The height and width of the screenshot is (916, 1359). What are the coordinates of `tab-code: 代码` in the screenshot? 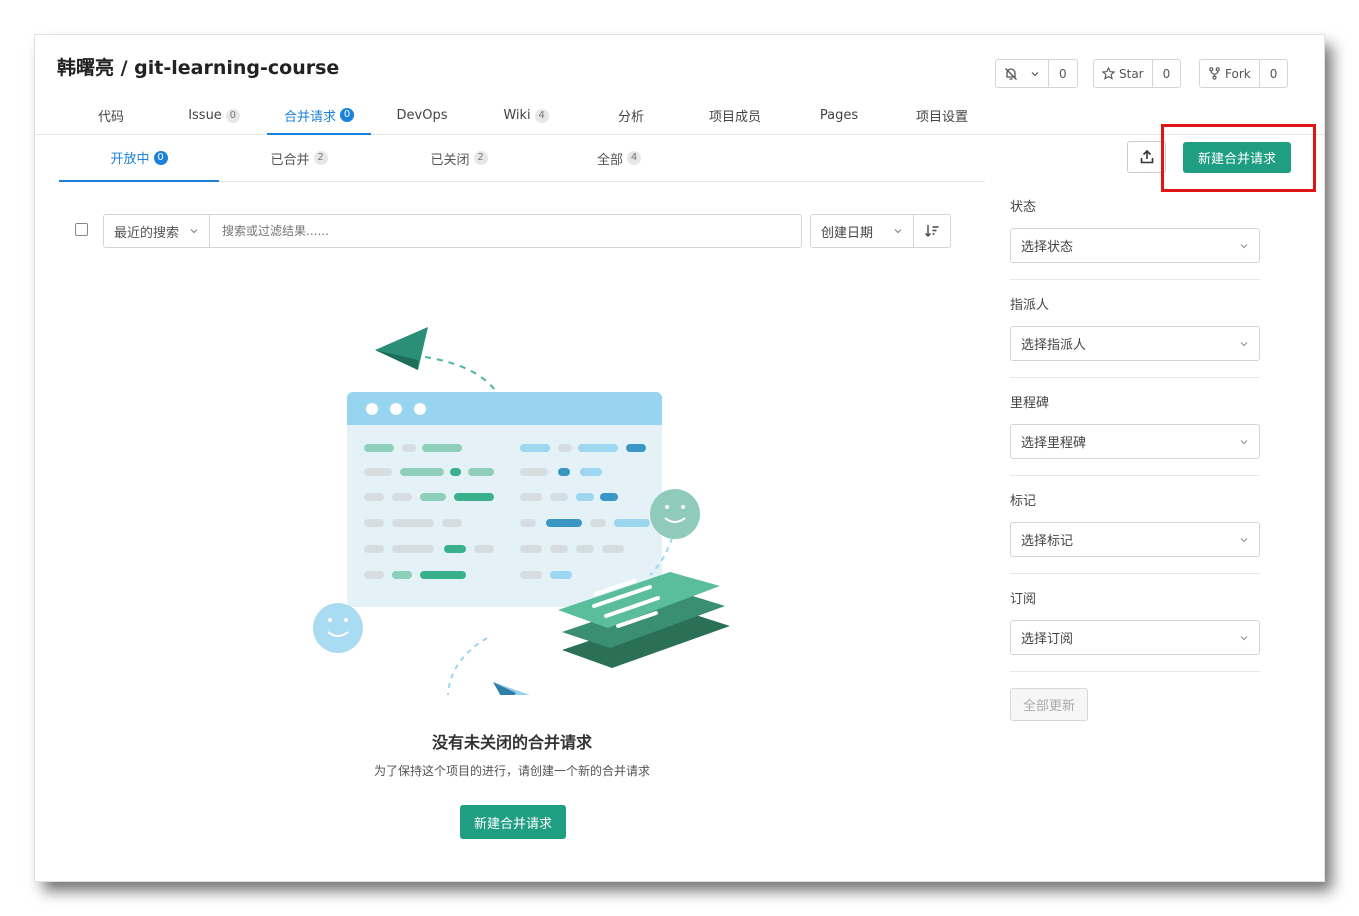 It's located at (111, 115).